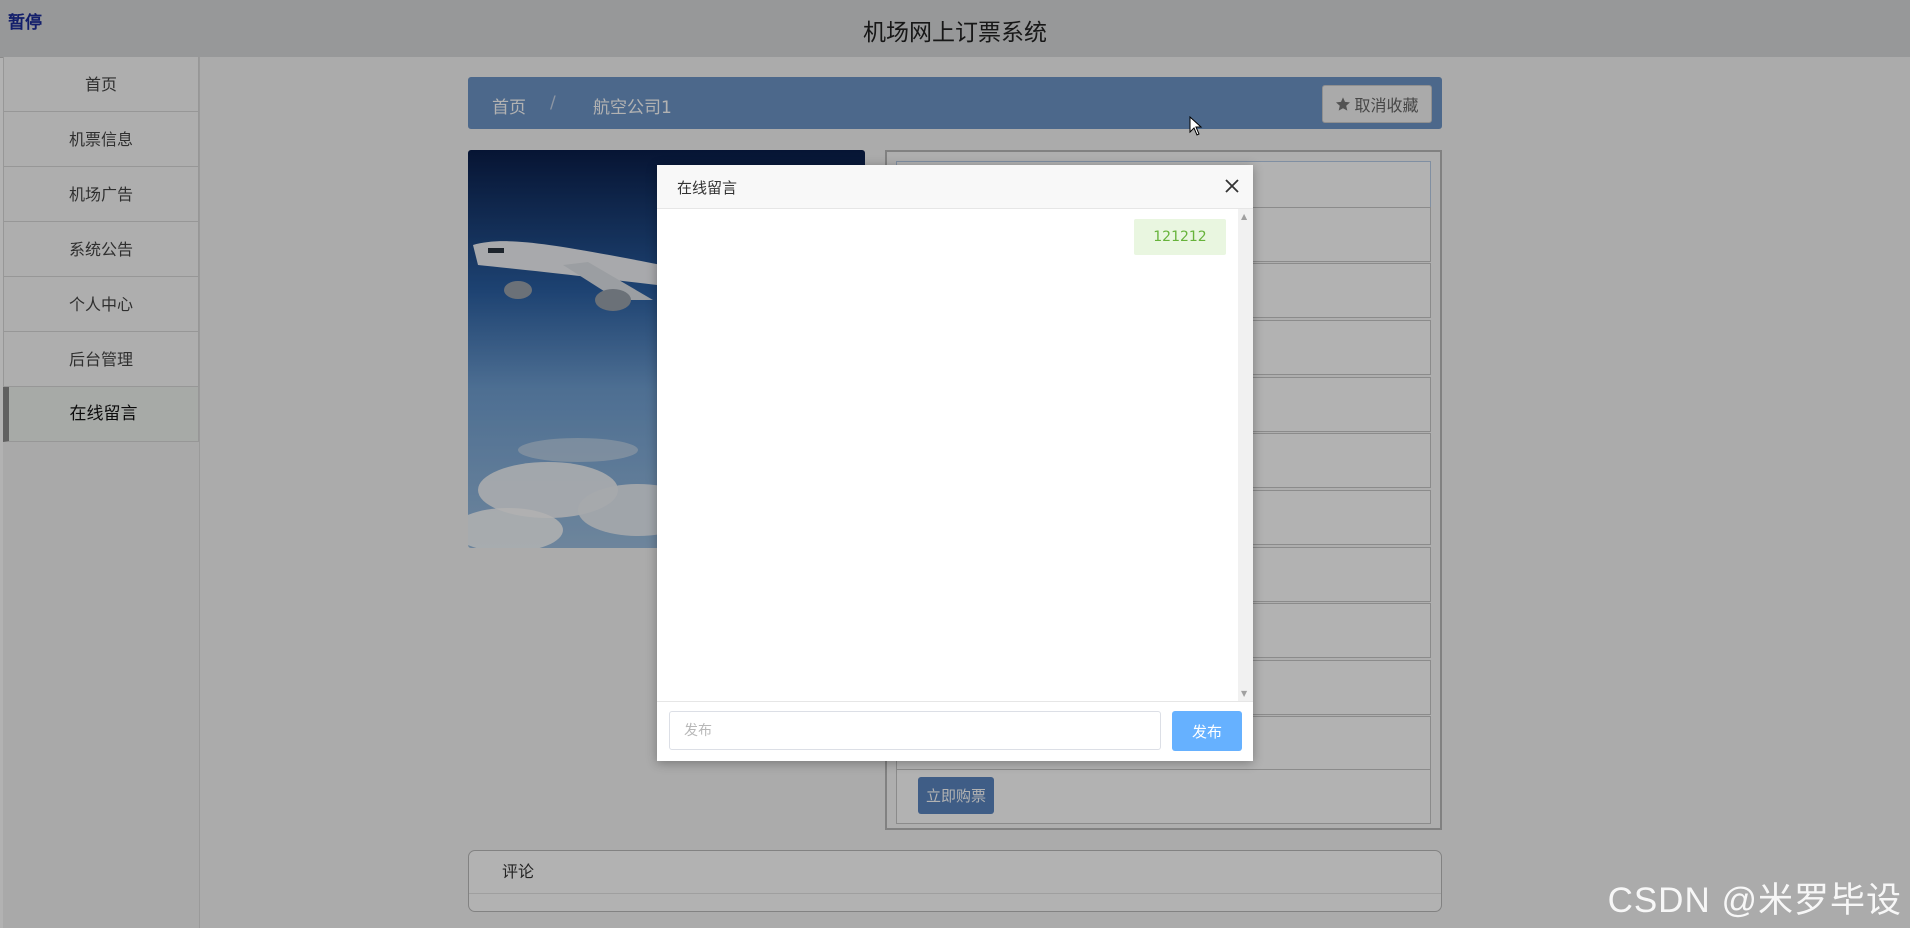 The image size is (1910, 928). What do you see at coordinates (955, 187) in the screenshot?
I see `dialog-header: 在线留言` at bounding box center [955, 187].